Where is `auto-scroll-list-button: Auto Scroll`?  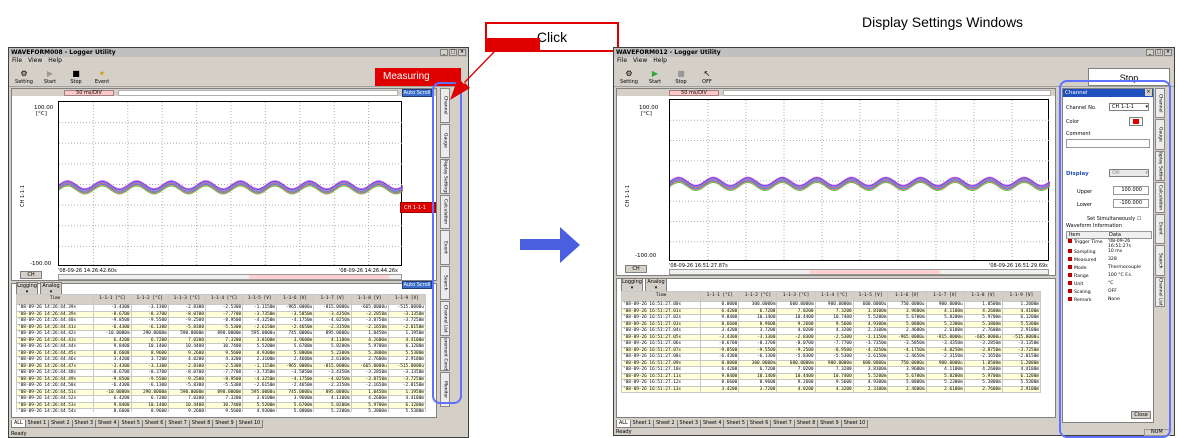 auto-scroll-list-button: Auto Scroll is located at coordinates (417, 284).